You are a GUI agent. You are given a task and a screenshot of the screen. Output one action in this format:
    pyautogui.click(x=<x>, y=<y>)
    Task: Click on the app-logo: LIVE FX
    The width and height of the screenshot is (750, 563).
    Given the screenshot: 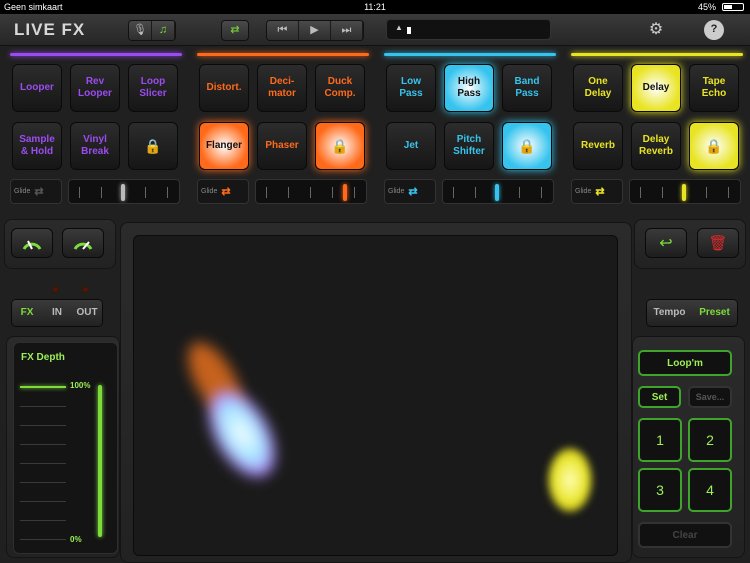 What is the action you would take?
    pyautogui.click(x=50, y=29)
    